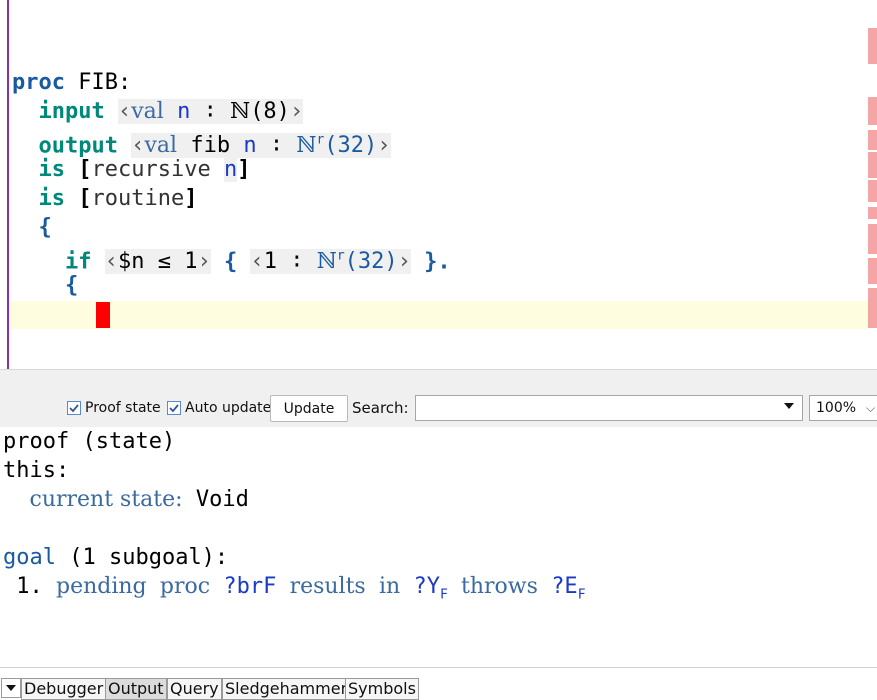 The height and width of the screenshot is (700, 877). What do you see at coordinates (228, 408) in the screenshot?
I see `auto-update-label: Auto update` at bounding box center [228, 408].